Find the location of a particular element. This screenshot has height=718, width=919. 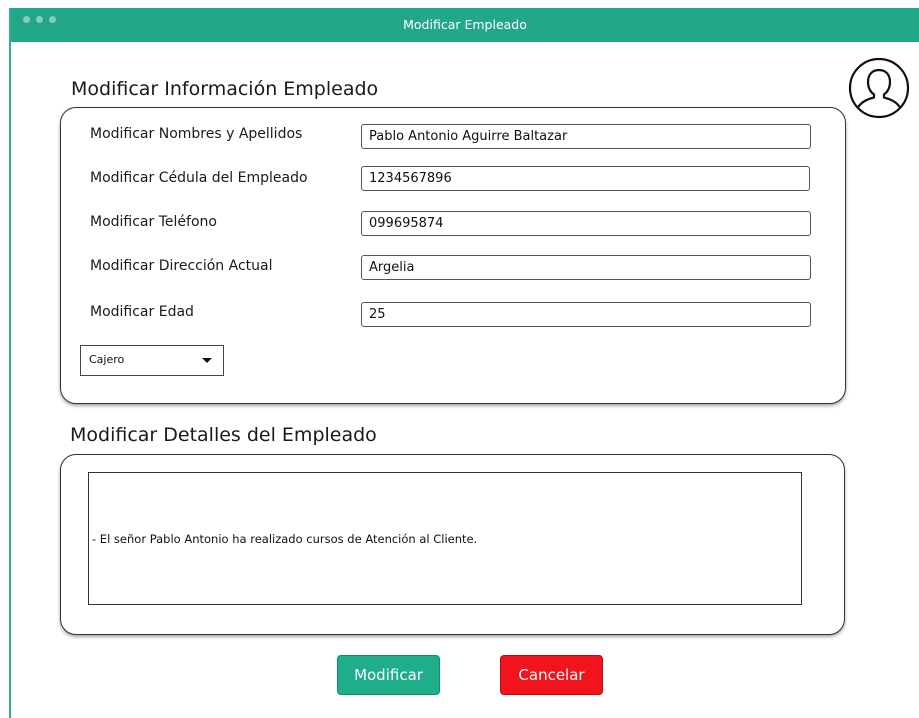

field-label-names: Modificar Nombres y Apellidos is located at coordinates (196, 134).